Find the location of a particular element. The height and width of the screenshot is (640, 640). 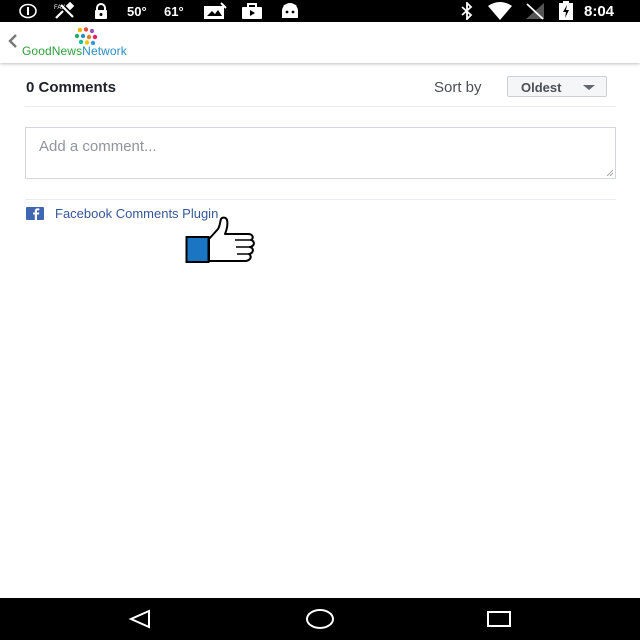

back-triangle-icon is located at coordinates (140, 619).